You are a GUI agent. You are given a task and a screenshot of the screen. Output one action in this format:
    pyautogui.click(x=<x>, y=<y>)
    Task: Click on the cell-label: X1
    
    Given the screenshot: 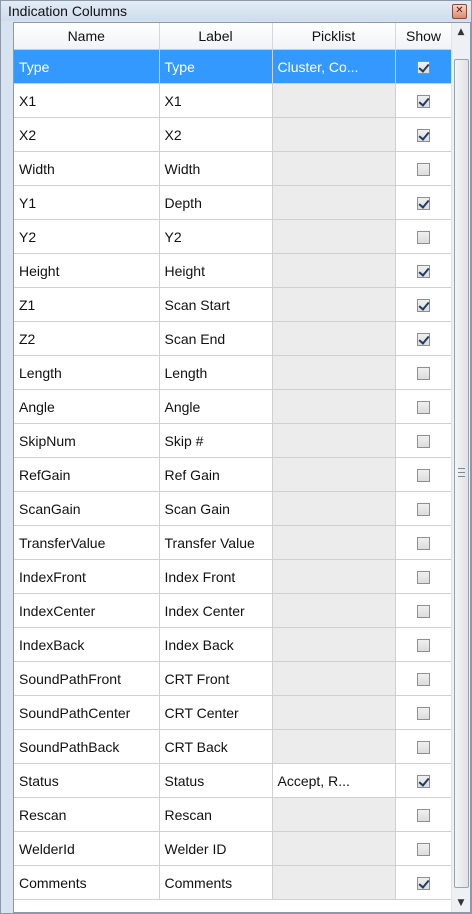 What is the action you would take?
    pyautogui.click(x=216, y=100)
    